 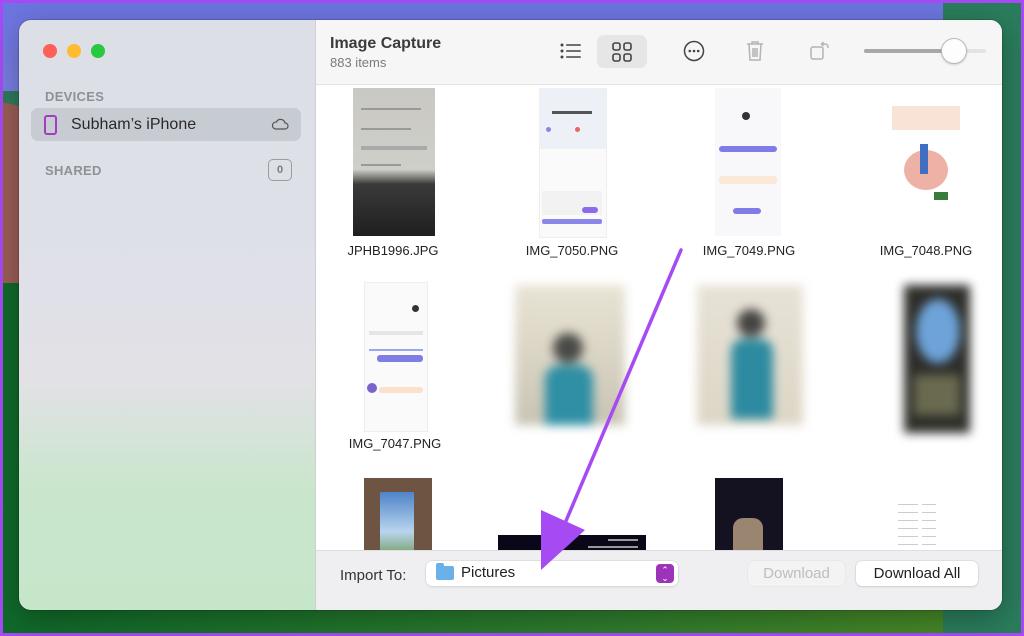 I want to click on thumbnail-filename: IMG_7047.PNG, so click(x=395, y=443).